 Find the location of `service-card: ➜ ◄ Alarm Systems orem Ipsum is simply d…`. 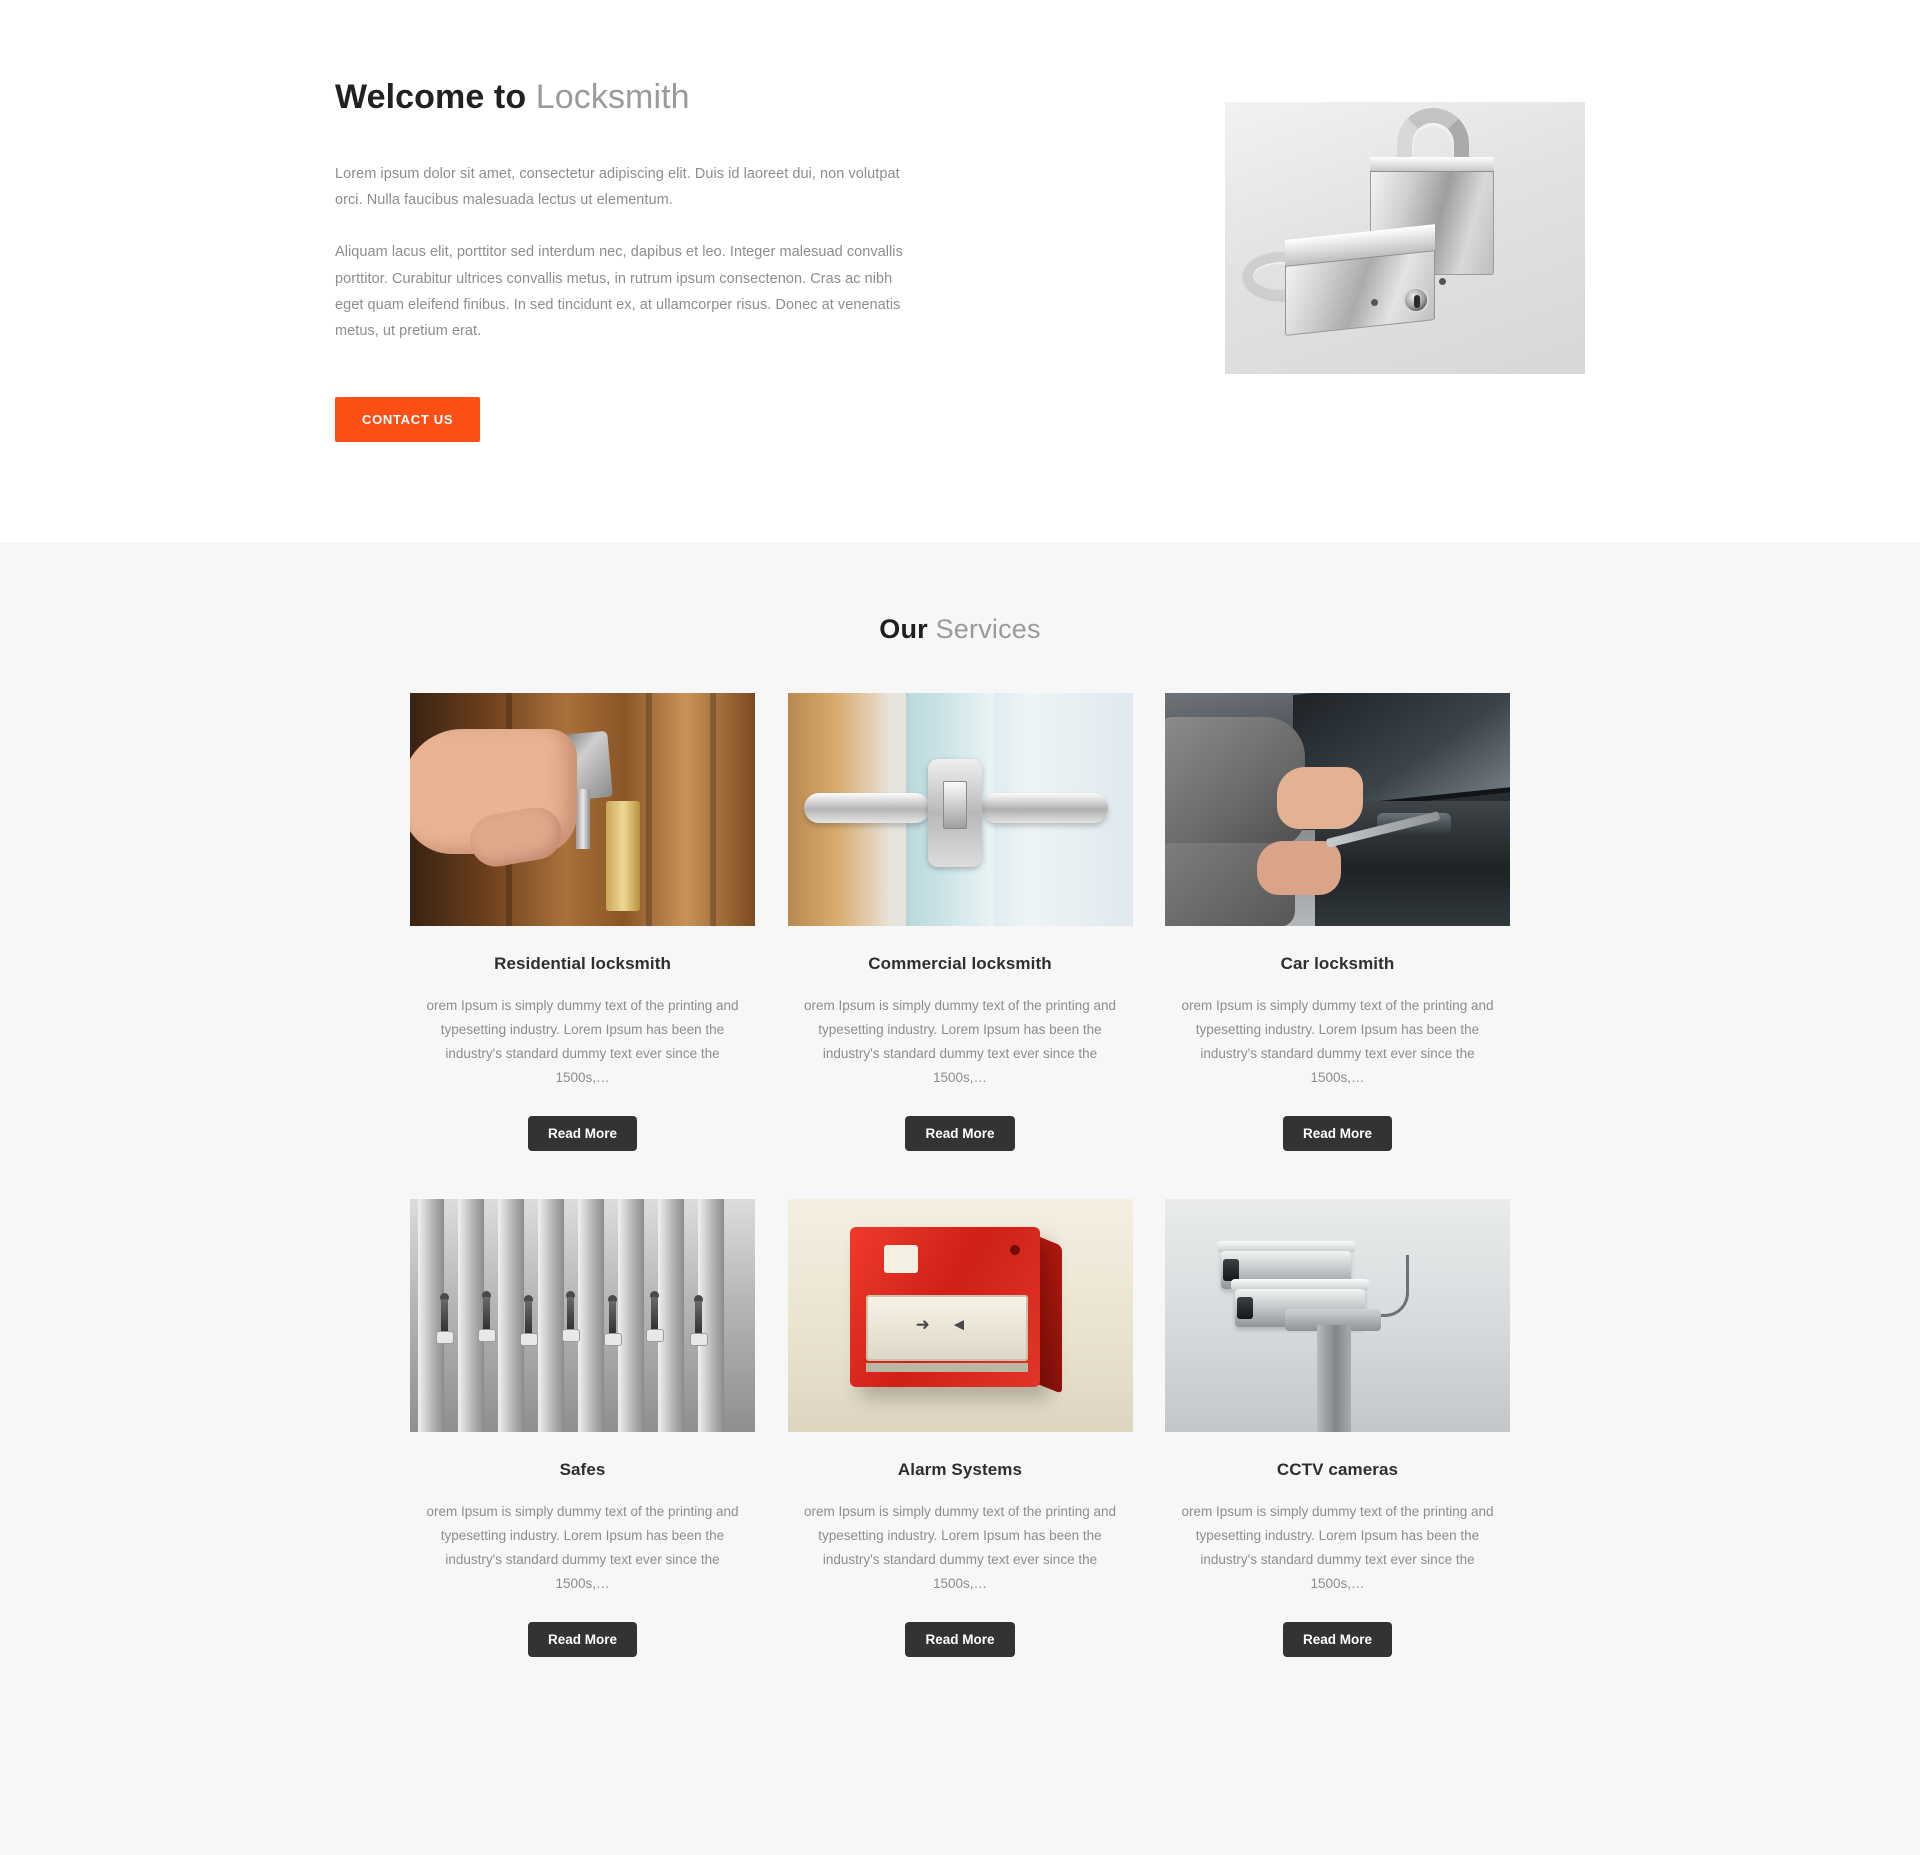

service-card: ➜ ◄ Alarm Systems orem Ipsum is simply d… is located at coordinates (960, 1427).